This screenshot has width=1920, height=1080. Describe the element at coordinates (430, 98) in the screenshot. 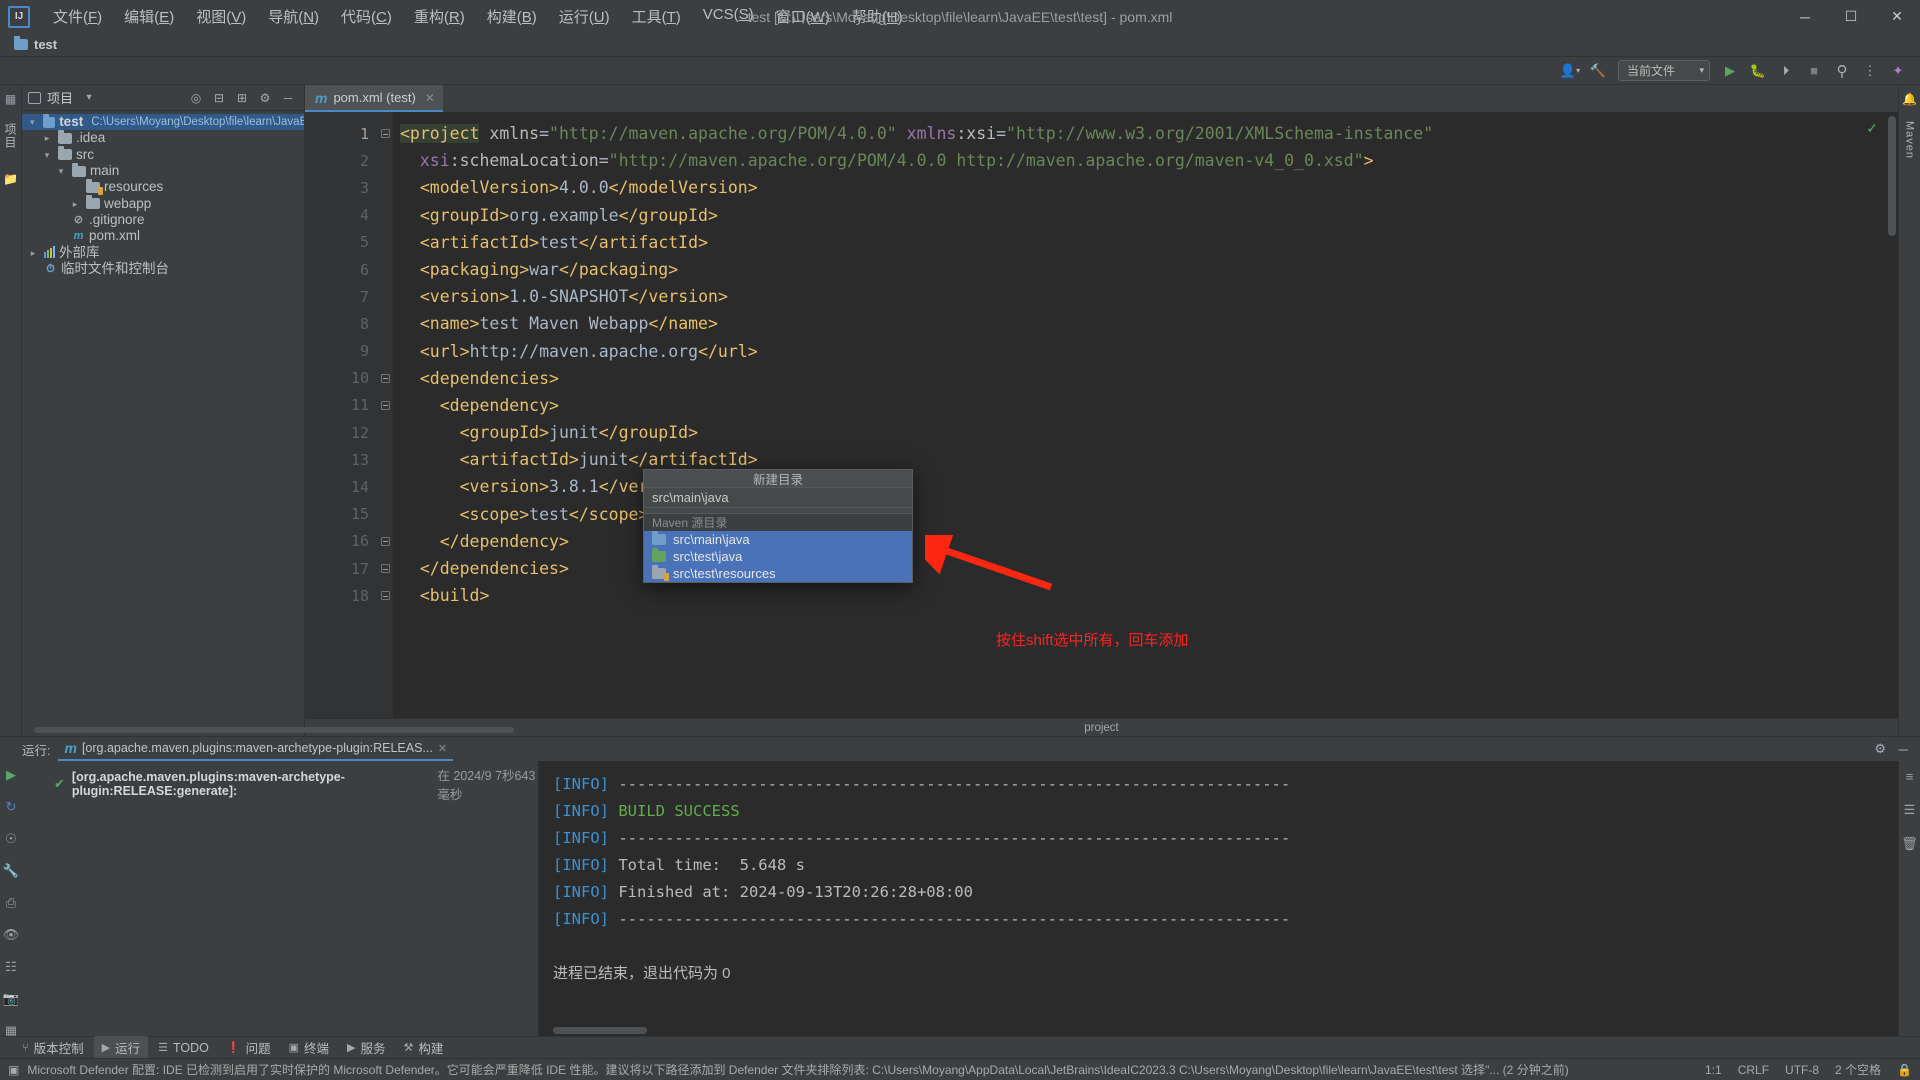

I see `close-icon: ✕` at that location.